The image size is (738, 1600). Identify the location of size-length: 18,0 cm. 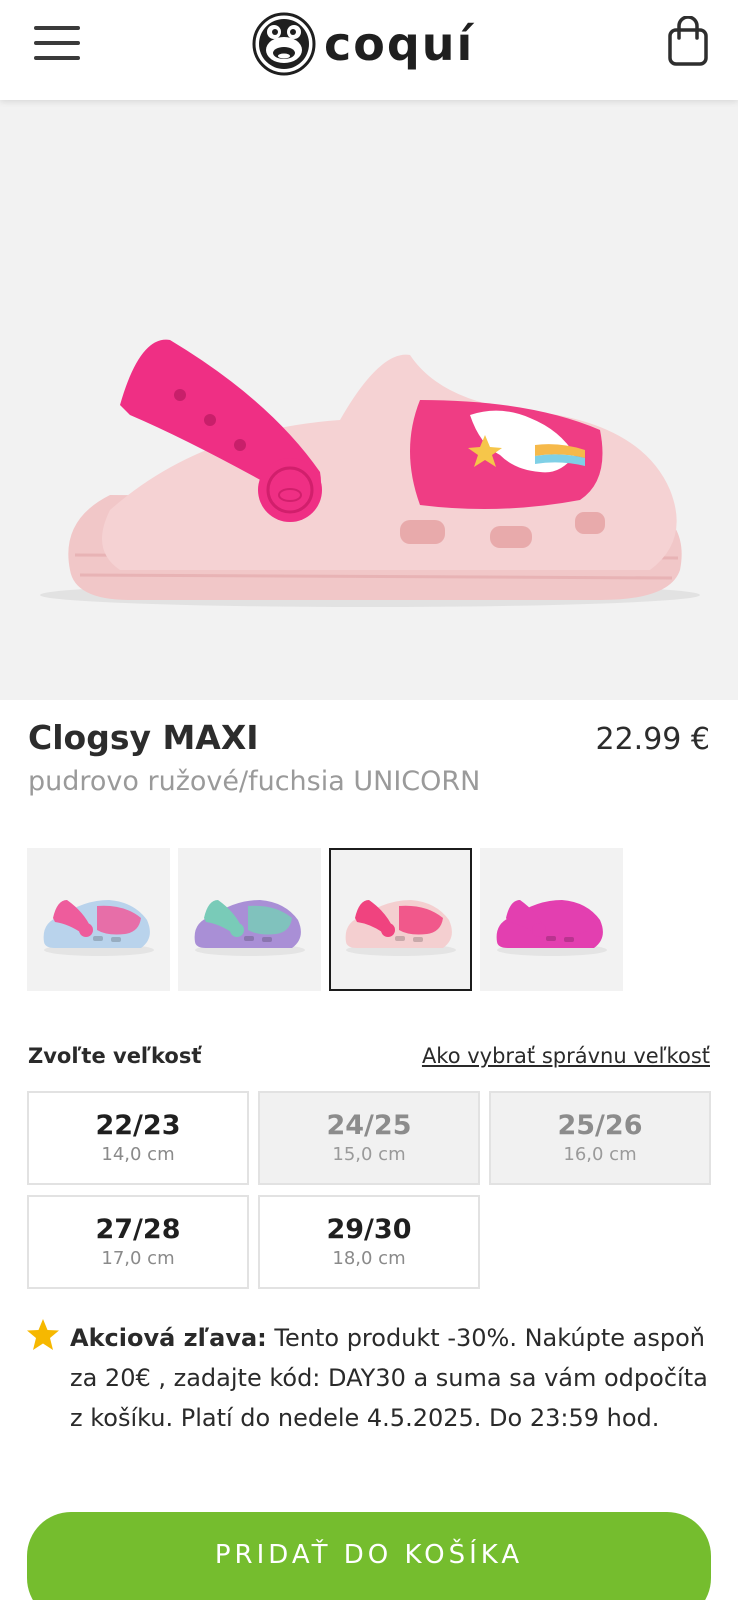
(369, 1259).